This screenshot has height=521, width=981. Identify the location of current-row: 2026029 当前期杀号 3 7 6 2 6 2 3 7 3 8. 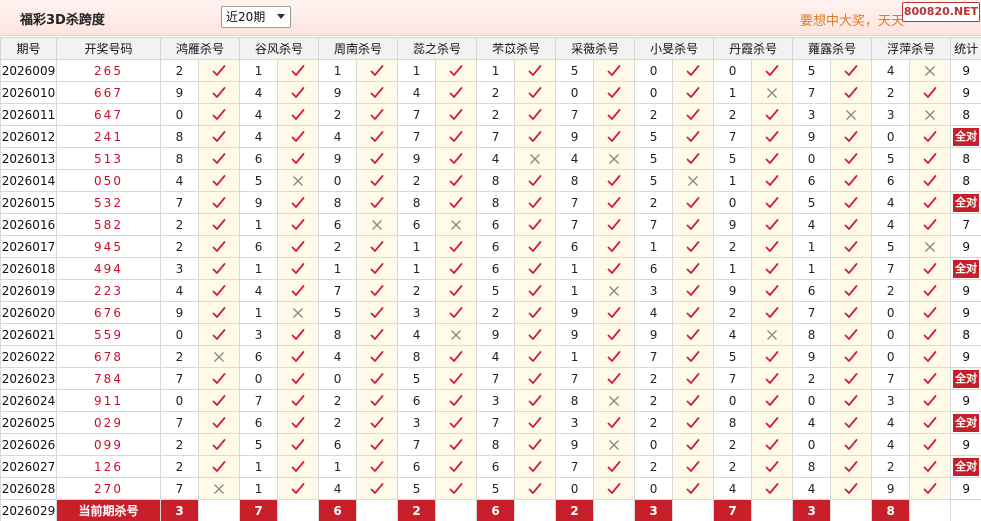
(490, 510).